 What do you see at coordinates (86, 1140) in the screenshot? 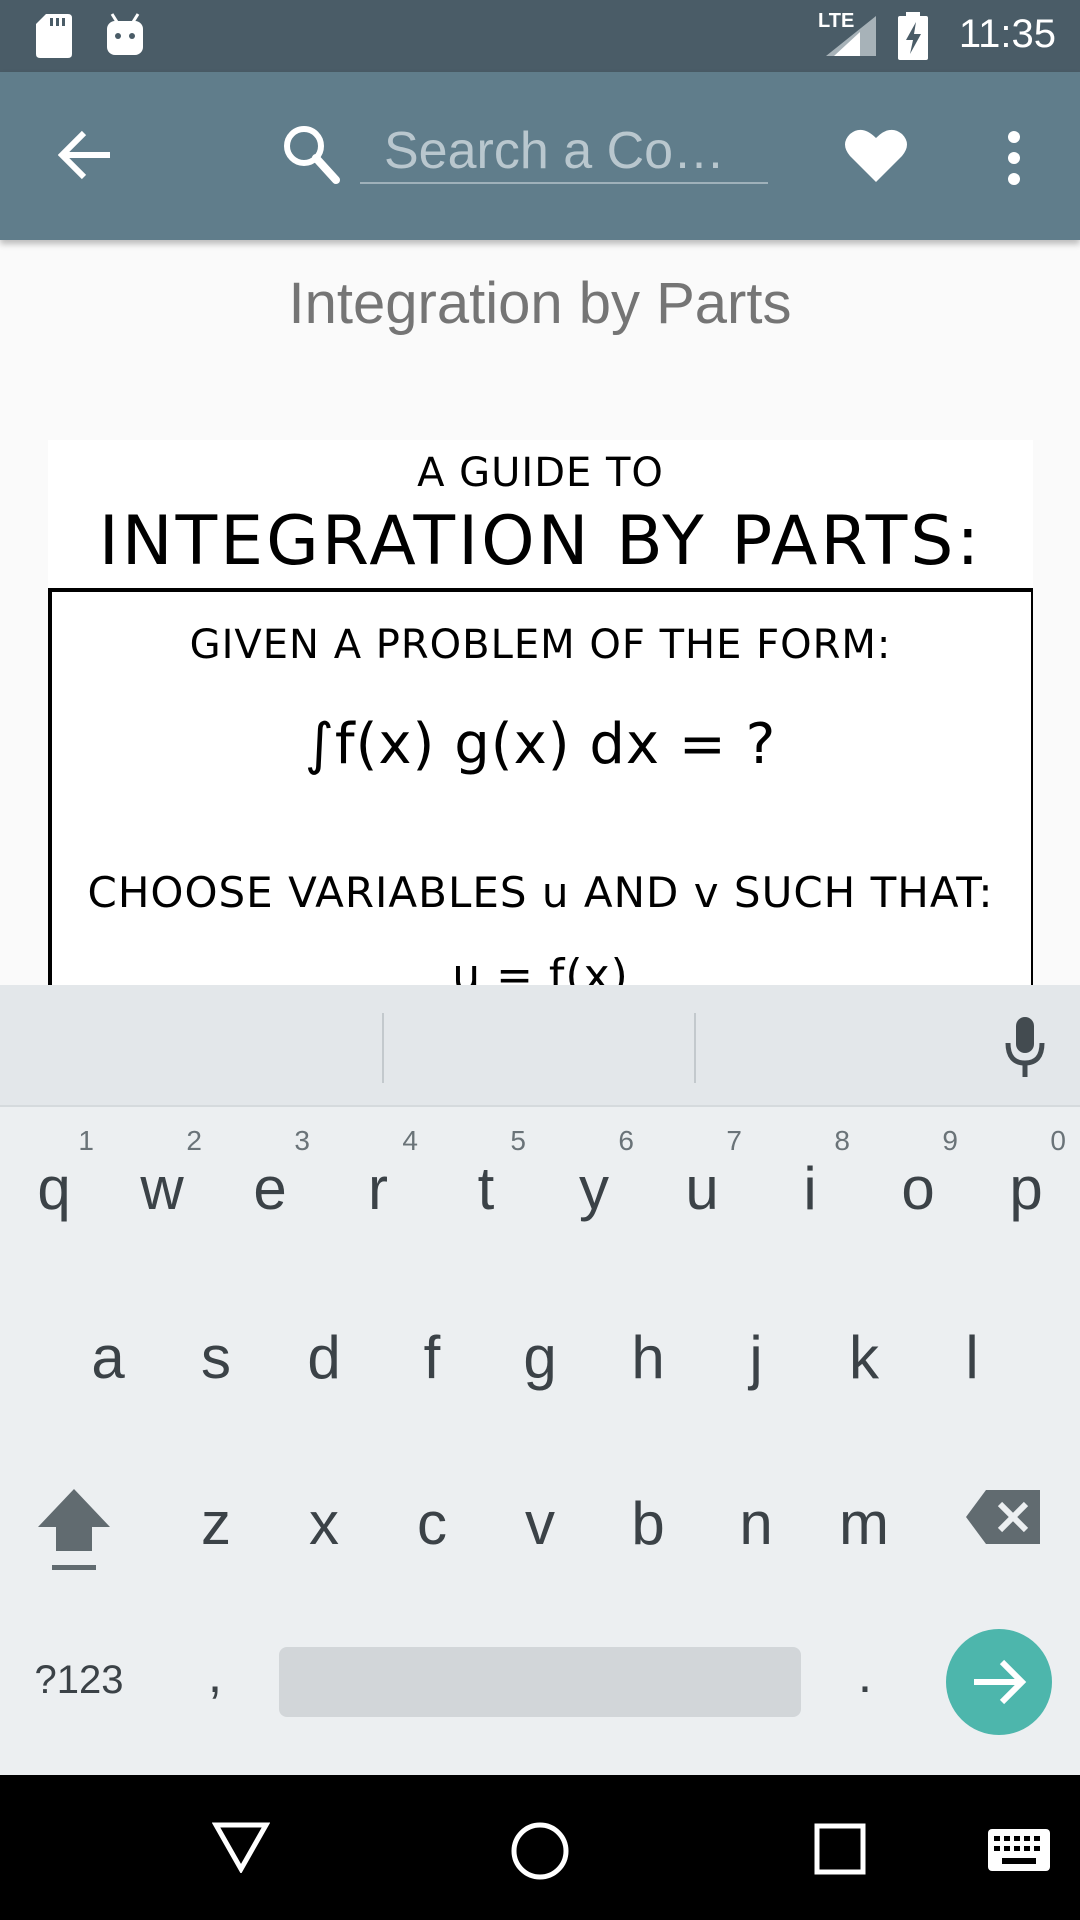
I see `key-hint: 1` at bounding box center [86, 1140].